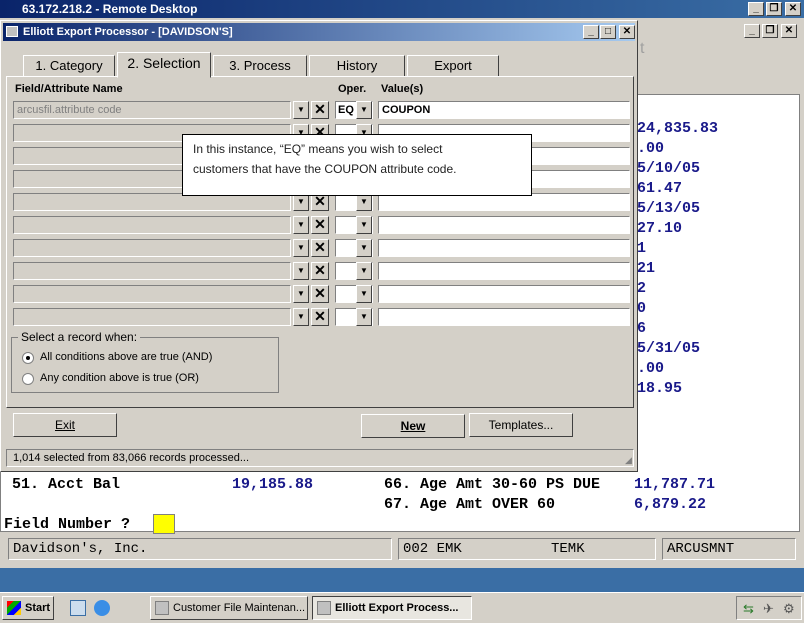 The width and height of the screenshot is (804, 623). Describe the element at coordinates (273, 484) in the screenshot. I see `acct-bal-value: 19,185.88` at that location.